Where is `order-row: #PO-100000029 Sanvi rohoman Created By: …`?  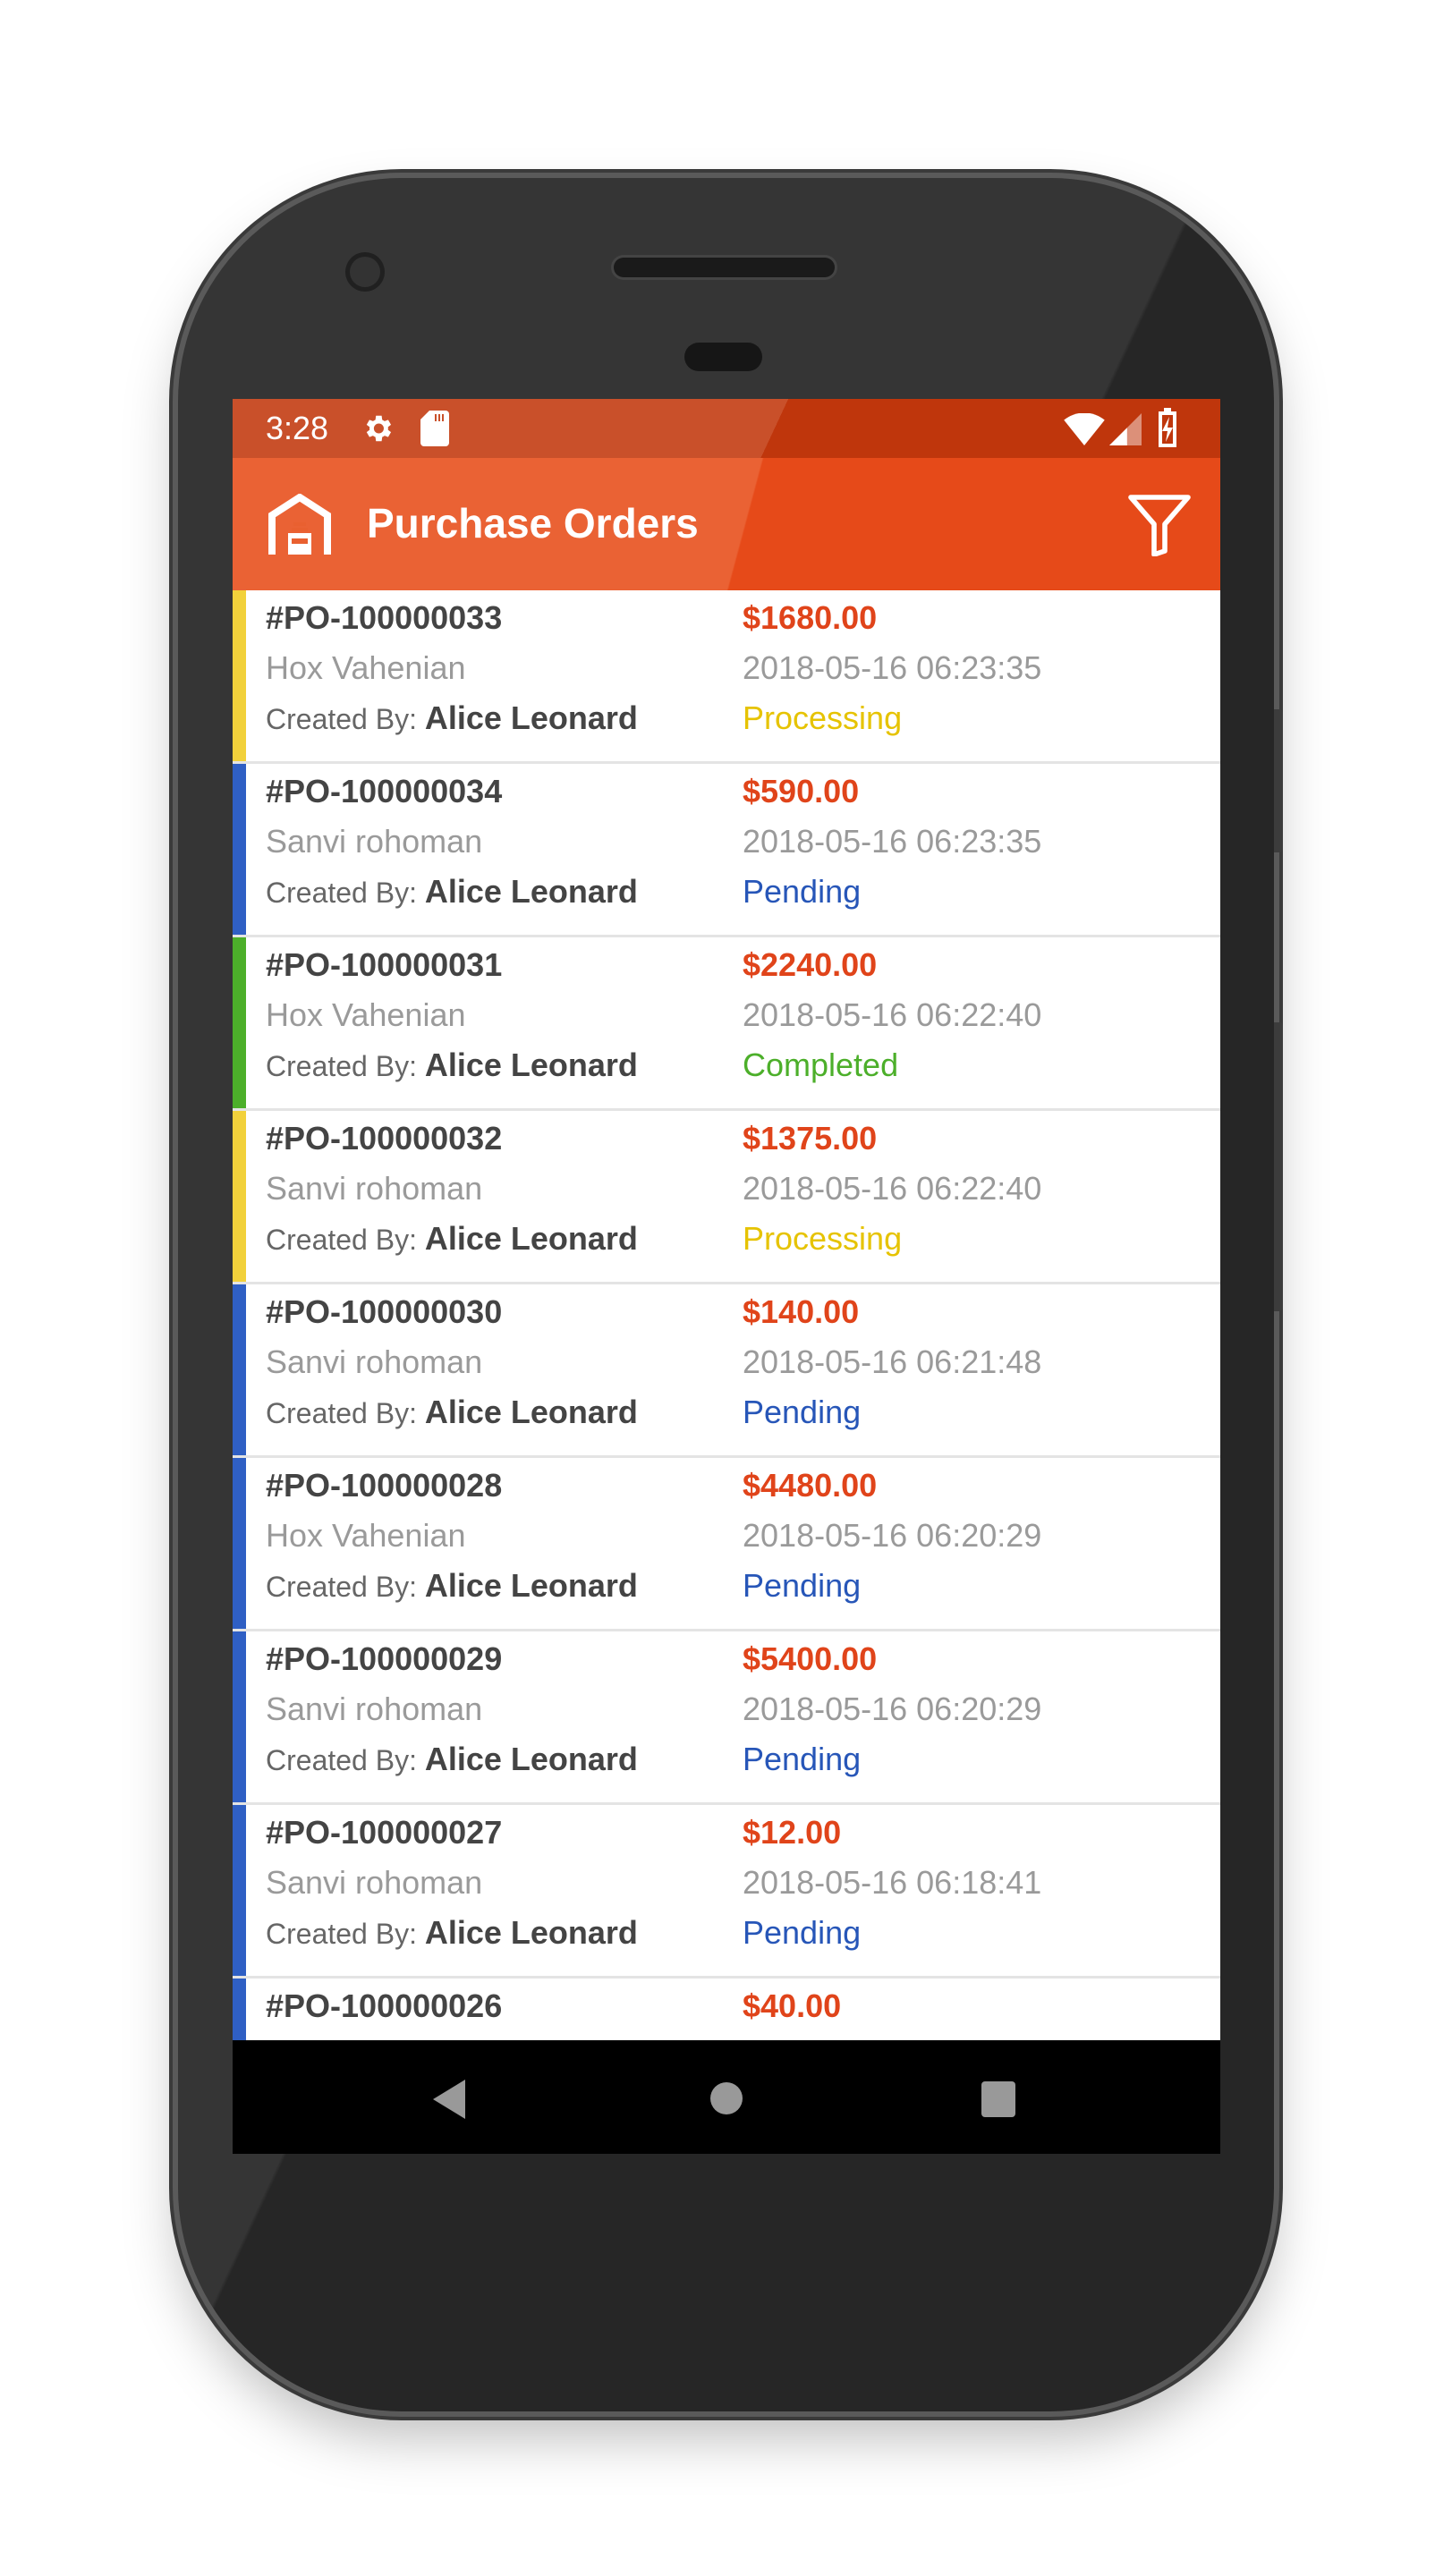 order-row: #PO-100000029 Sanvi rohoman Created By: … is located at coordinates (726, 1718).